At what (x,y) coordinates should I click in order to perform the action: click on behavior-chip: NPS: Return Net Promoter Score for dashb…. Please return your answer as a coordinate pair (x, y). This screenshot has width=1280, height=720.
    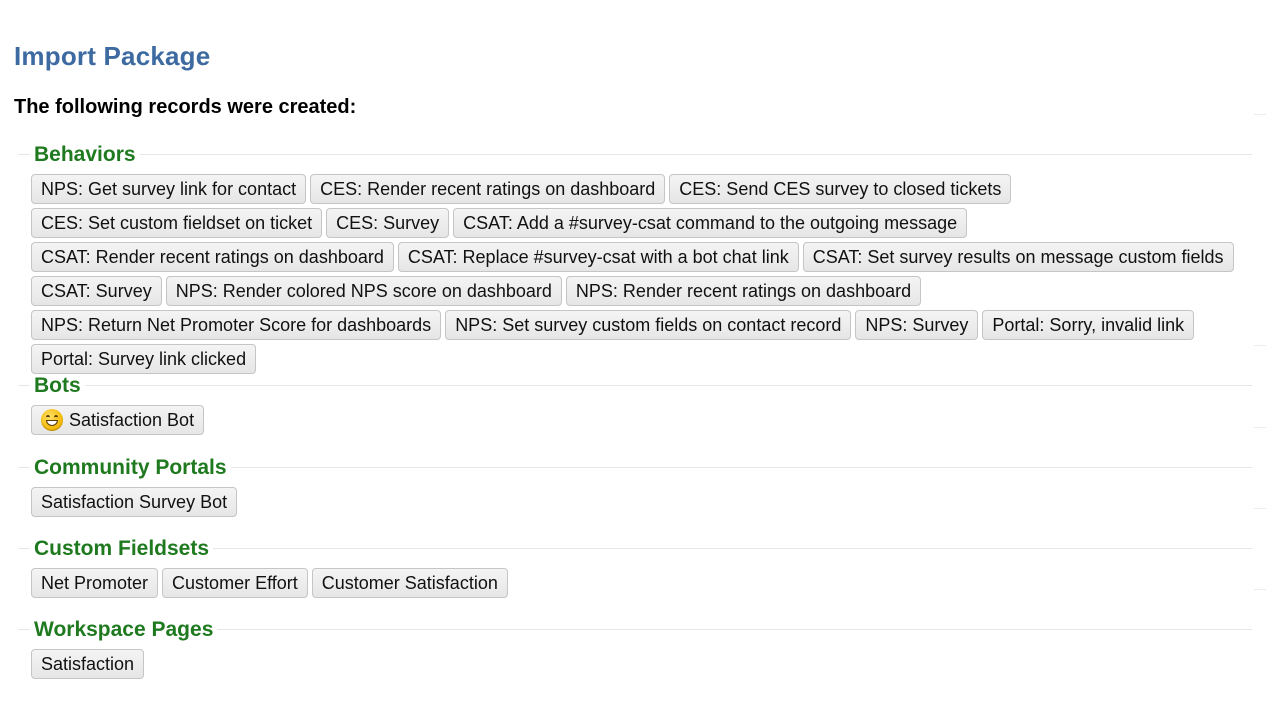
    Looking at the image, I should click on (236, 325).